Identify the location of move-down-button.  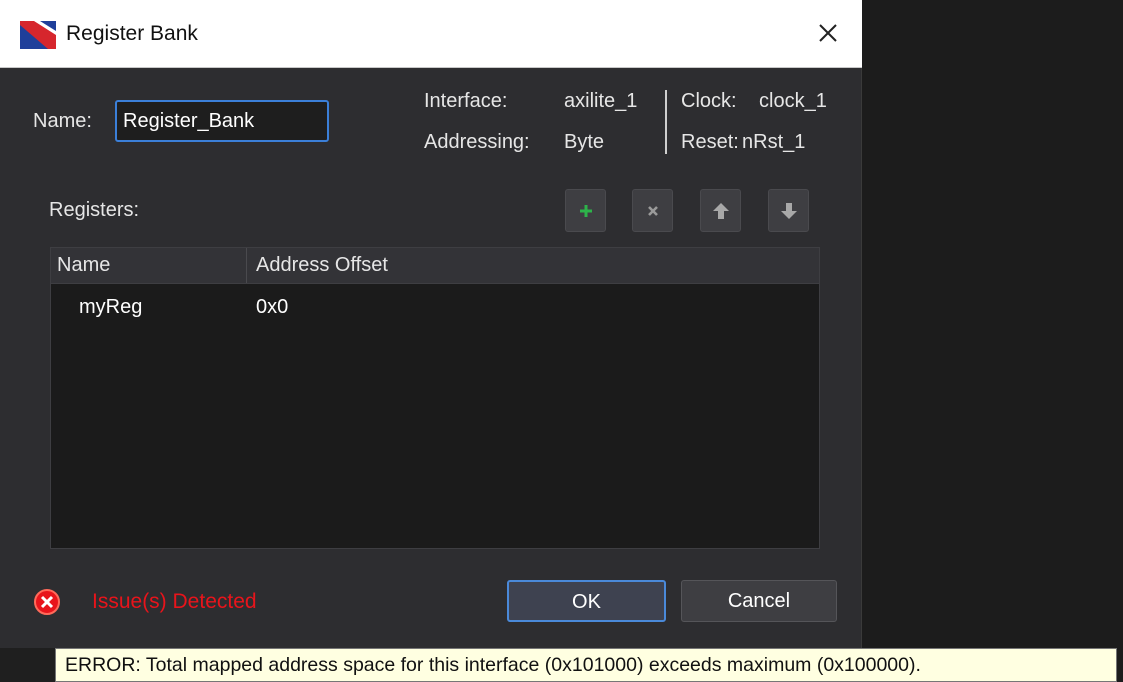
(788, 210).